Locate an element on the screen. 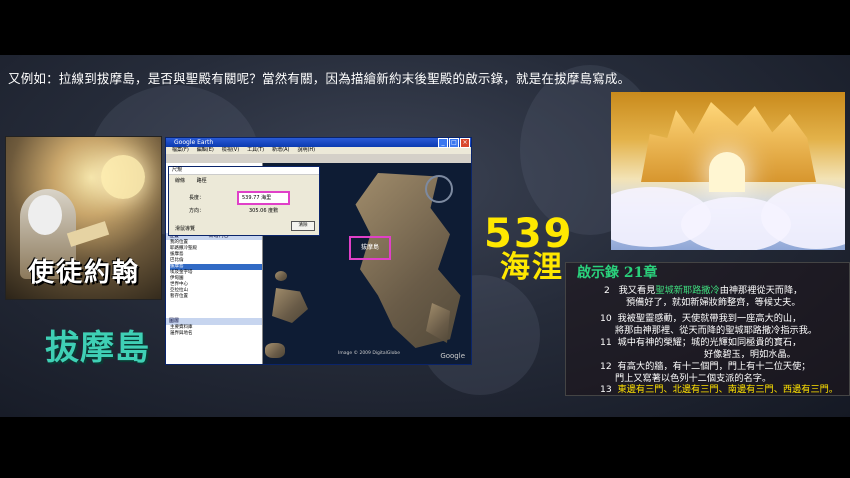  google-logo: Google is located at coordinates (452, 356).